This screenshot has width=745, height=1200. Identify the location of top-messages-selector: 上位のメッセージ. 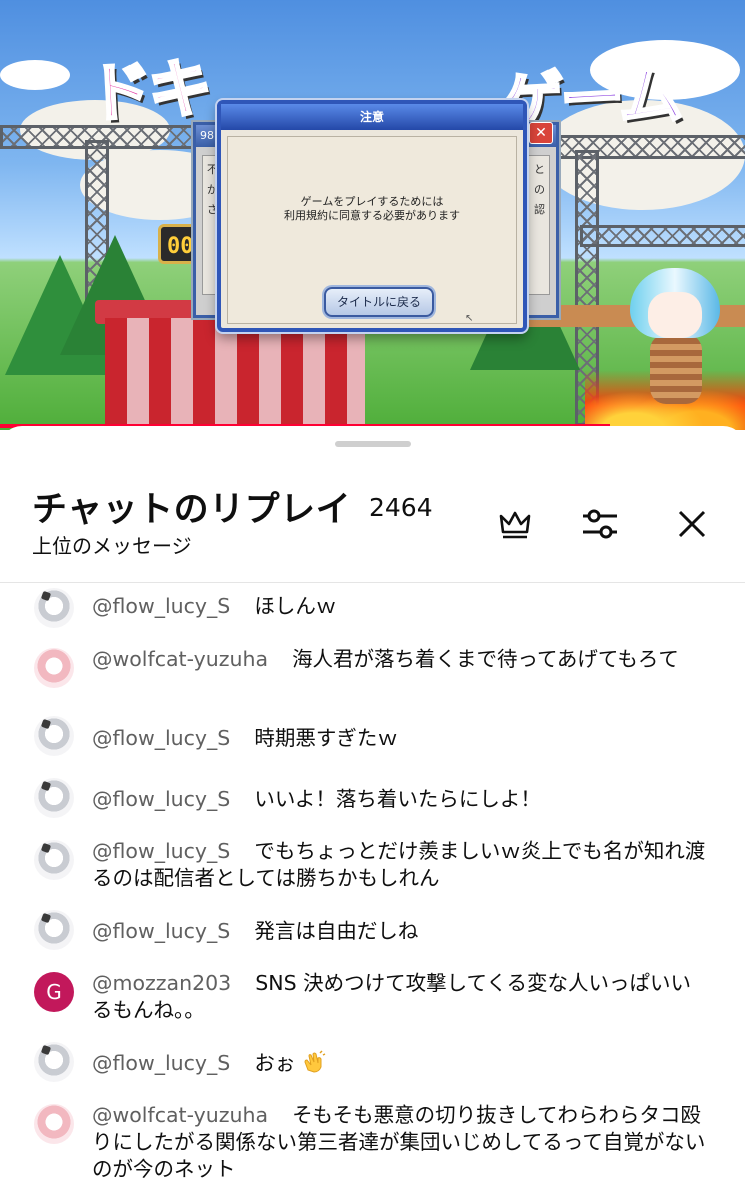
(112, 544).